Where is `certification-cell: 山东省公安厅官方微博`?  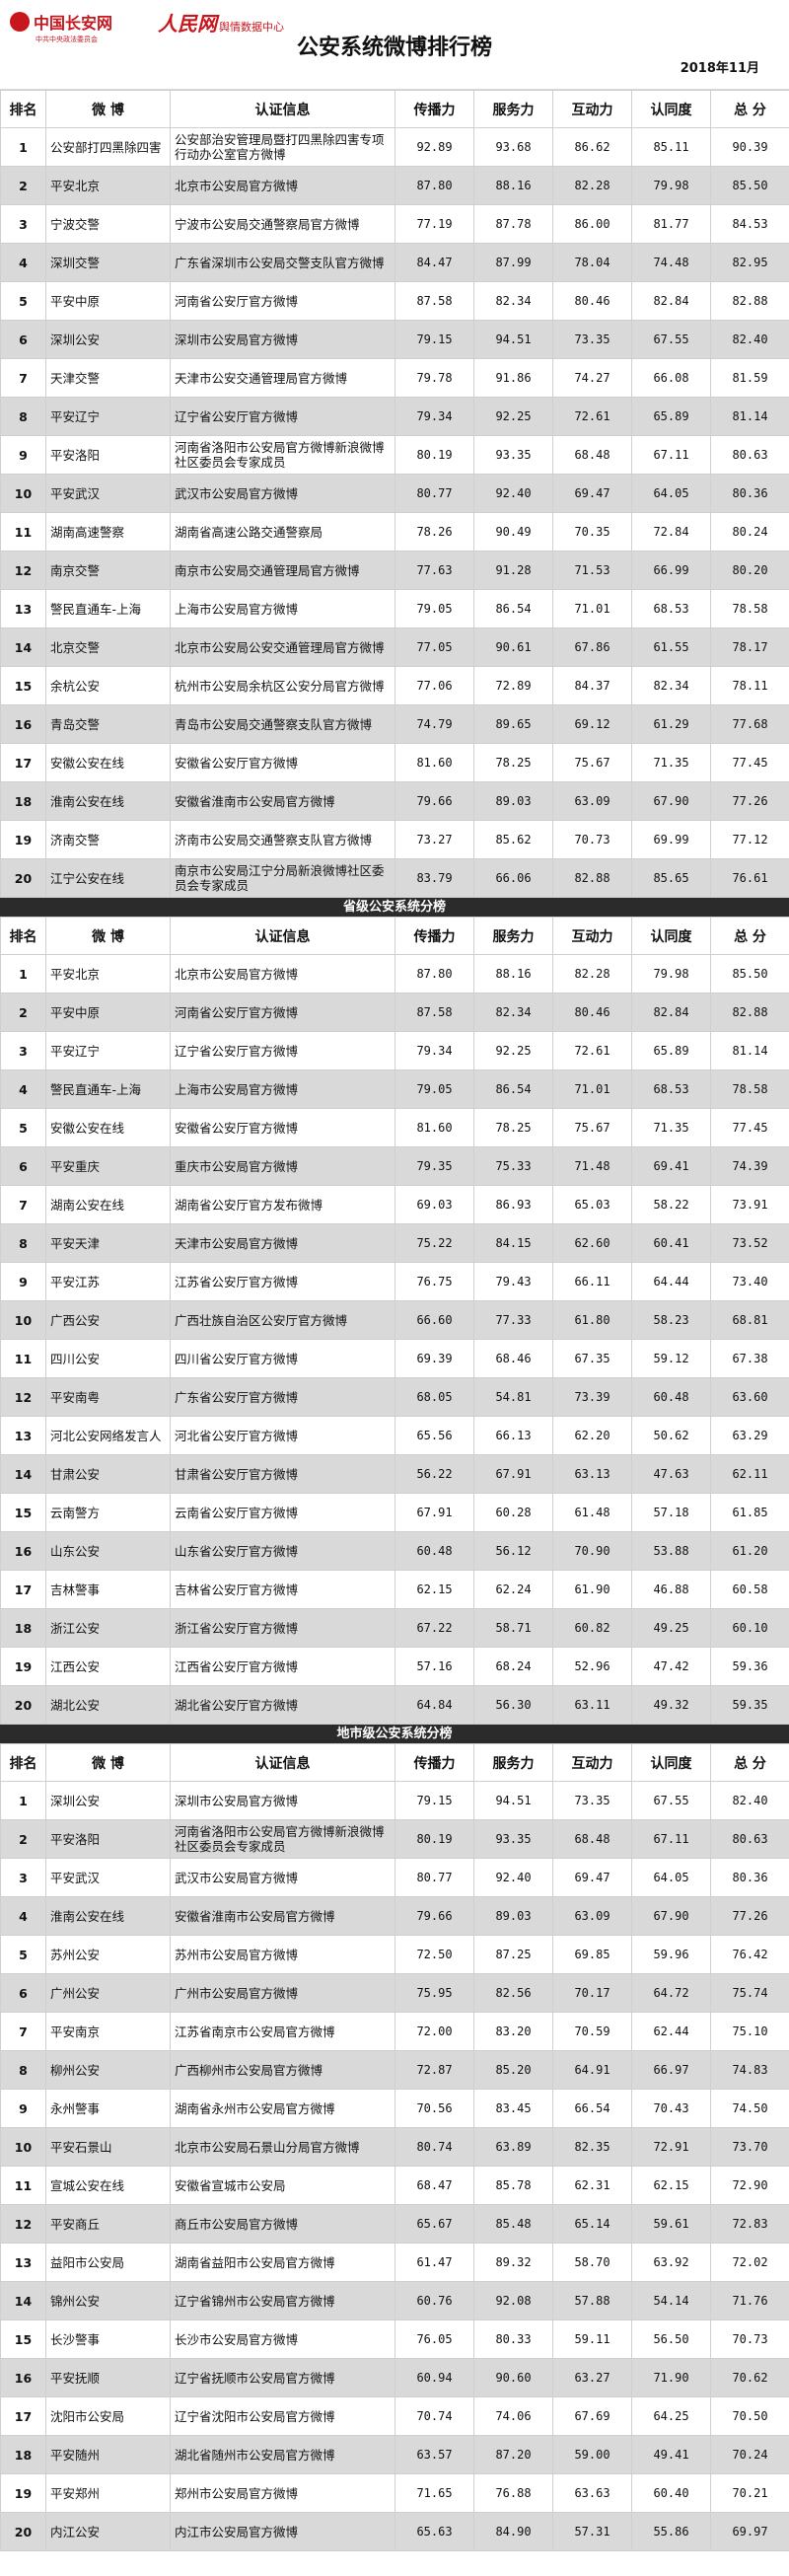 certification-cell: 山东省公安厅官方微博 is located at coordinates (282, 1551).